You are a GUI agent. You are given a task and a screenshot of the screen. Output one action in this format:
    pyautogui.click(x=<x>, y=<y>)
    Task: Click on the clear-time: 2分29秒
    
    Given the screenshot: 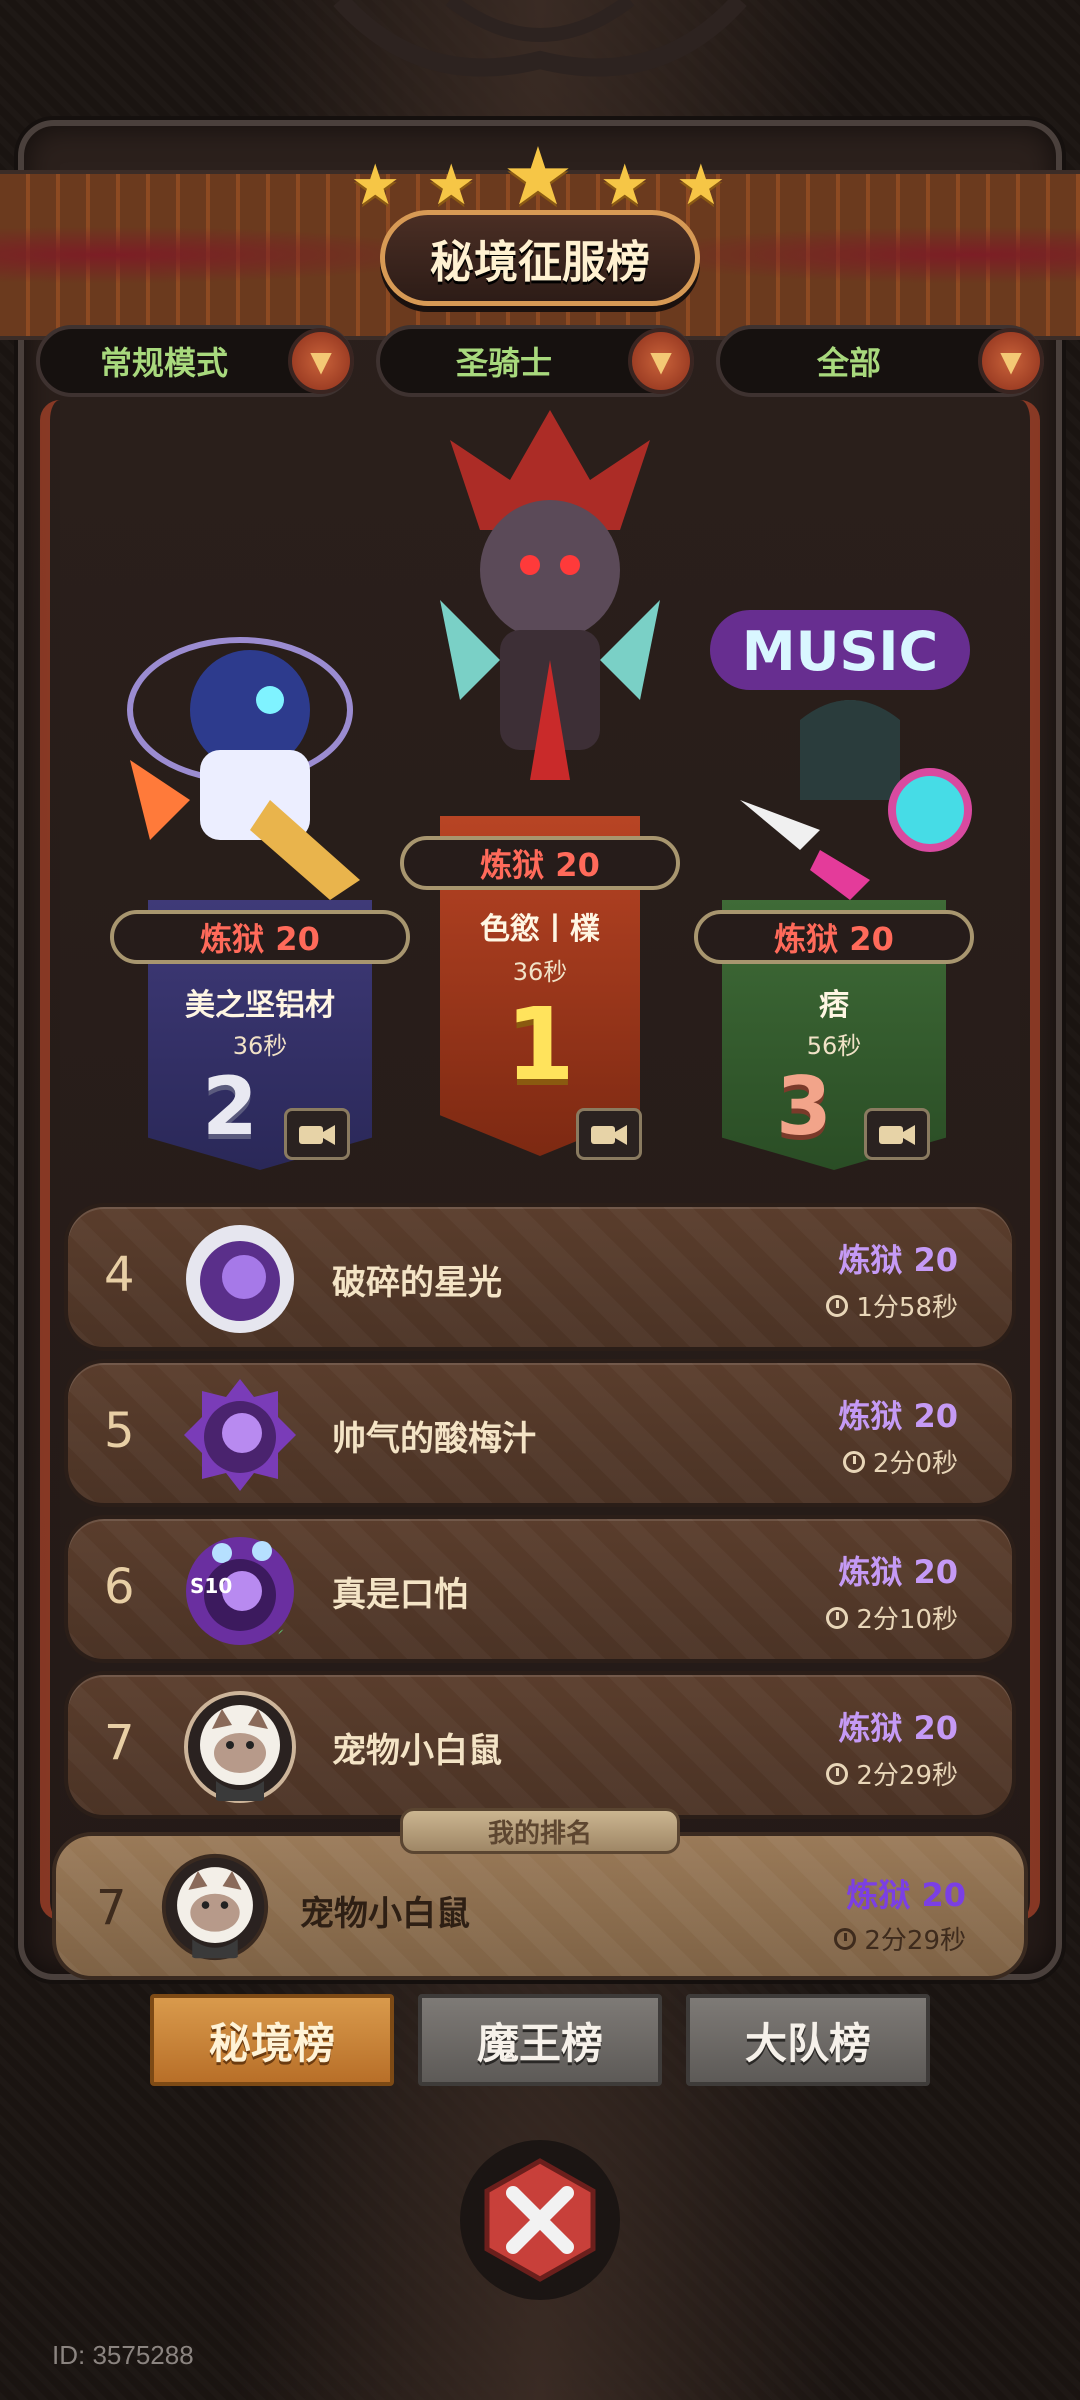 What is the action you would take?
    pyautogui.click(x=892, y=1773)
    